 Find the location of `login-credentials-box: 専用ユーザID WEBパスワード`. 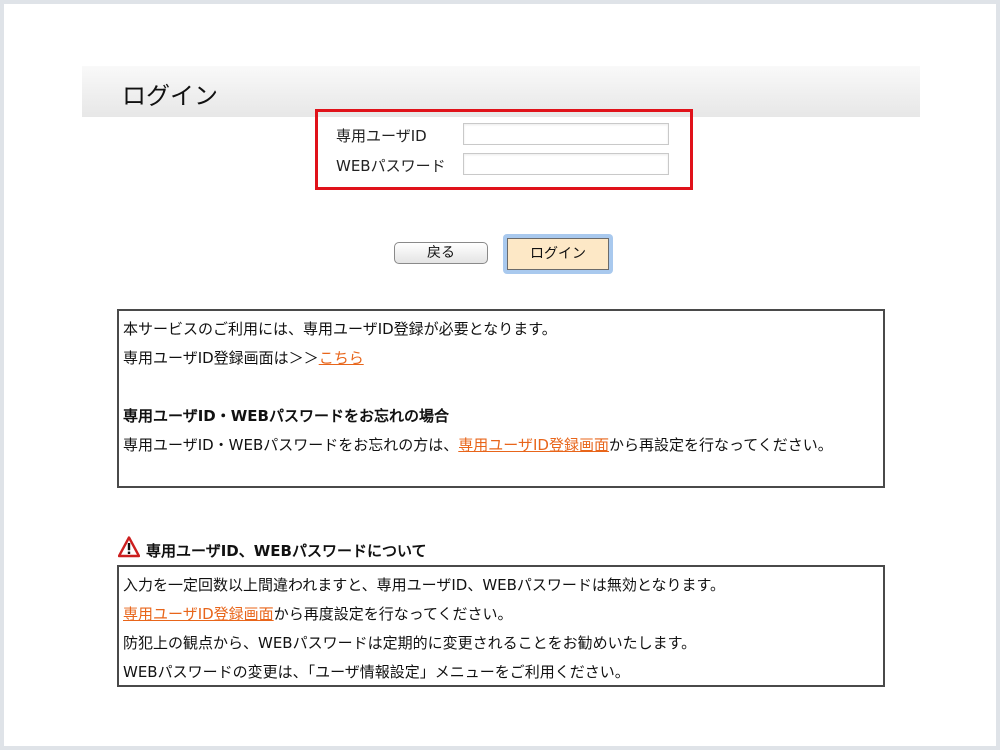

login-credentials-box: 専用ユーザID WEBパスワード is located at coordinates (504, 149).